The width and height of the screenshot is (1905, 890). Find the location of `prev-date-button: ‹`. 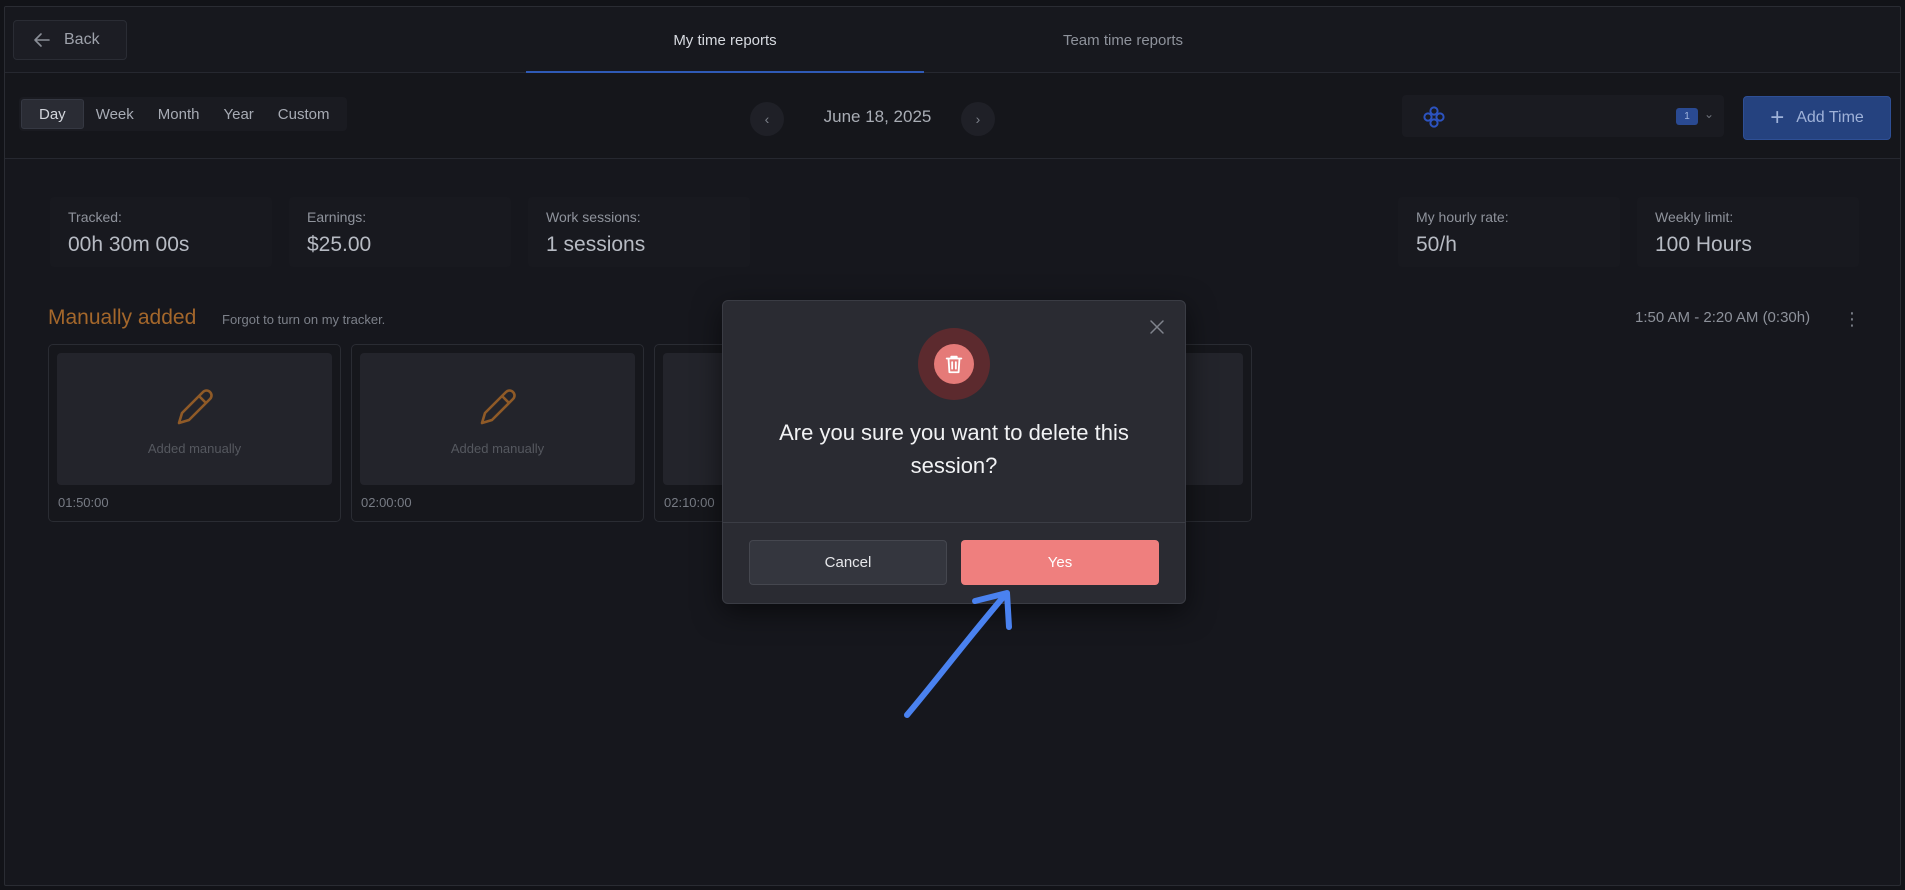

prev-date-button: ‹ is located at coordinates (767, 119).